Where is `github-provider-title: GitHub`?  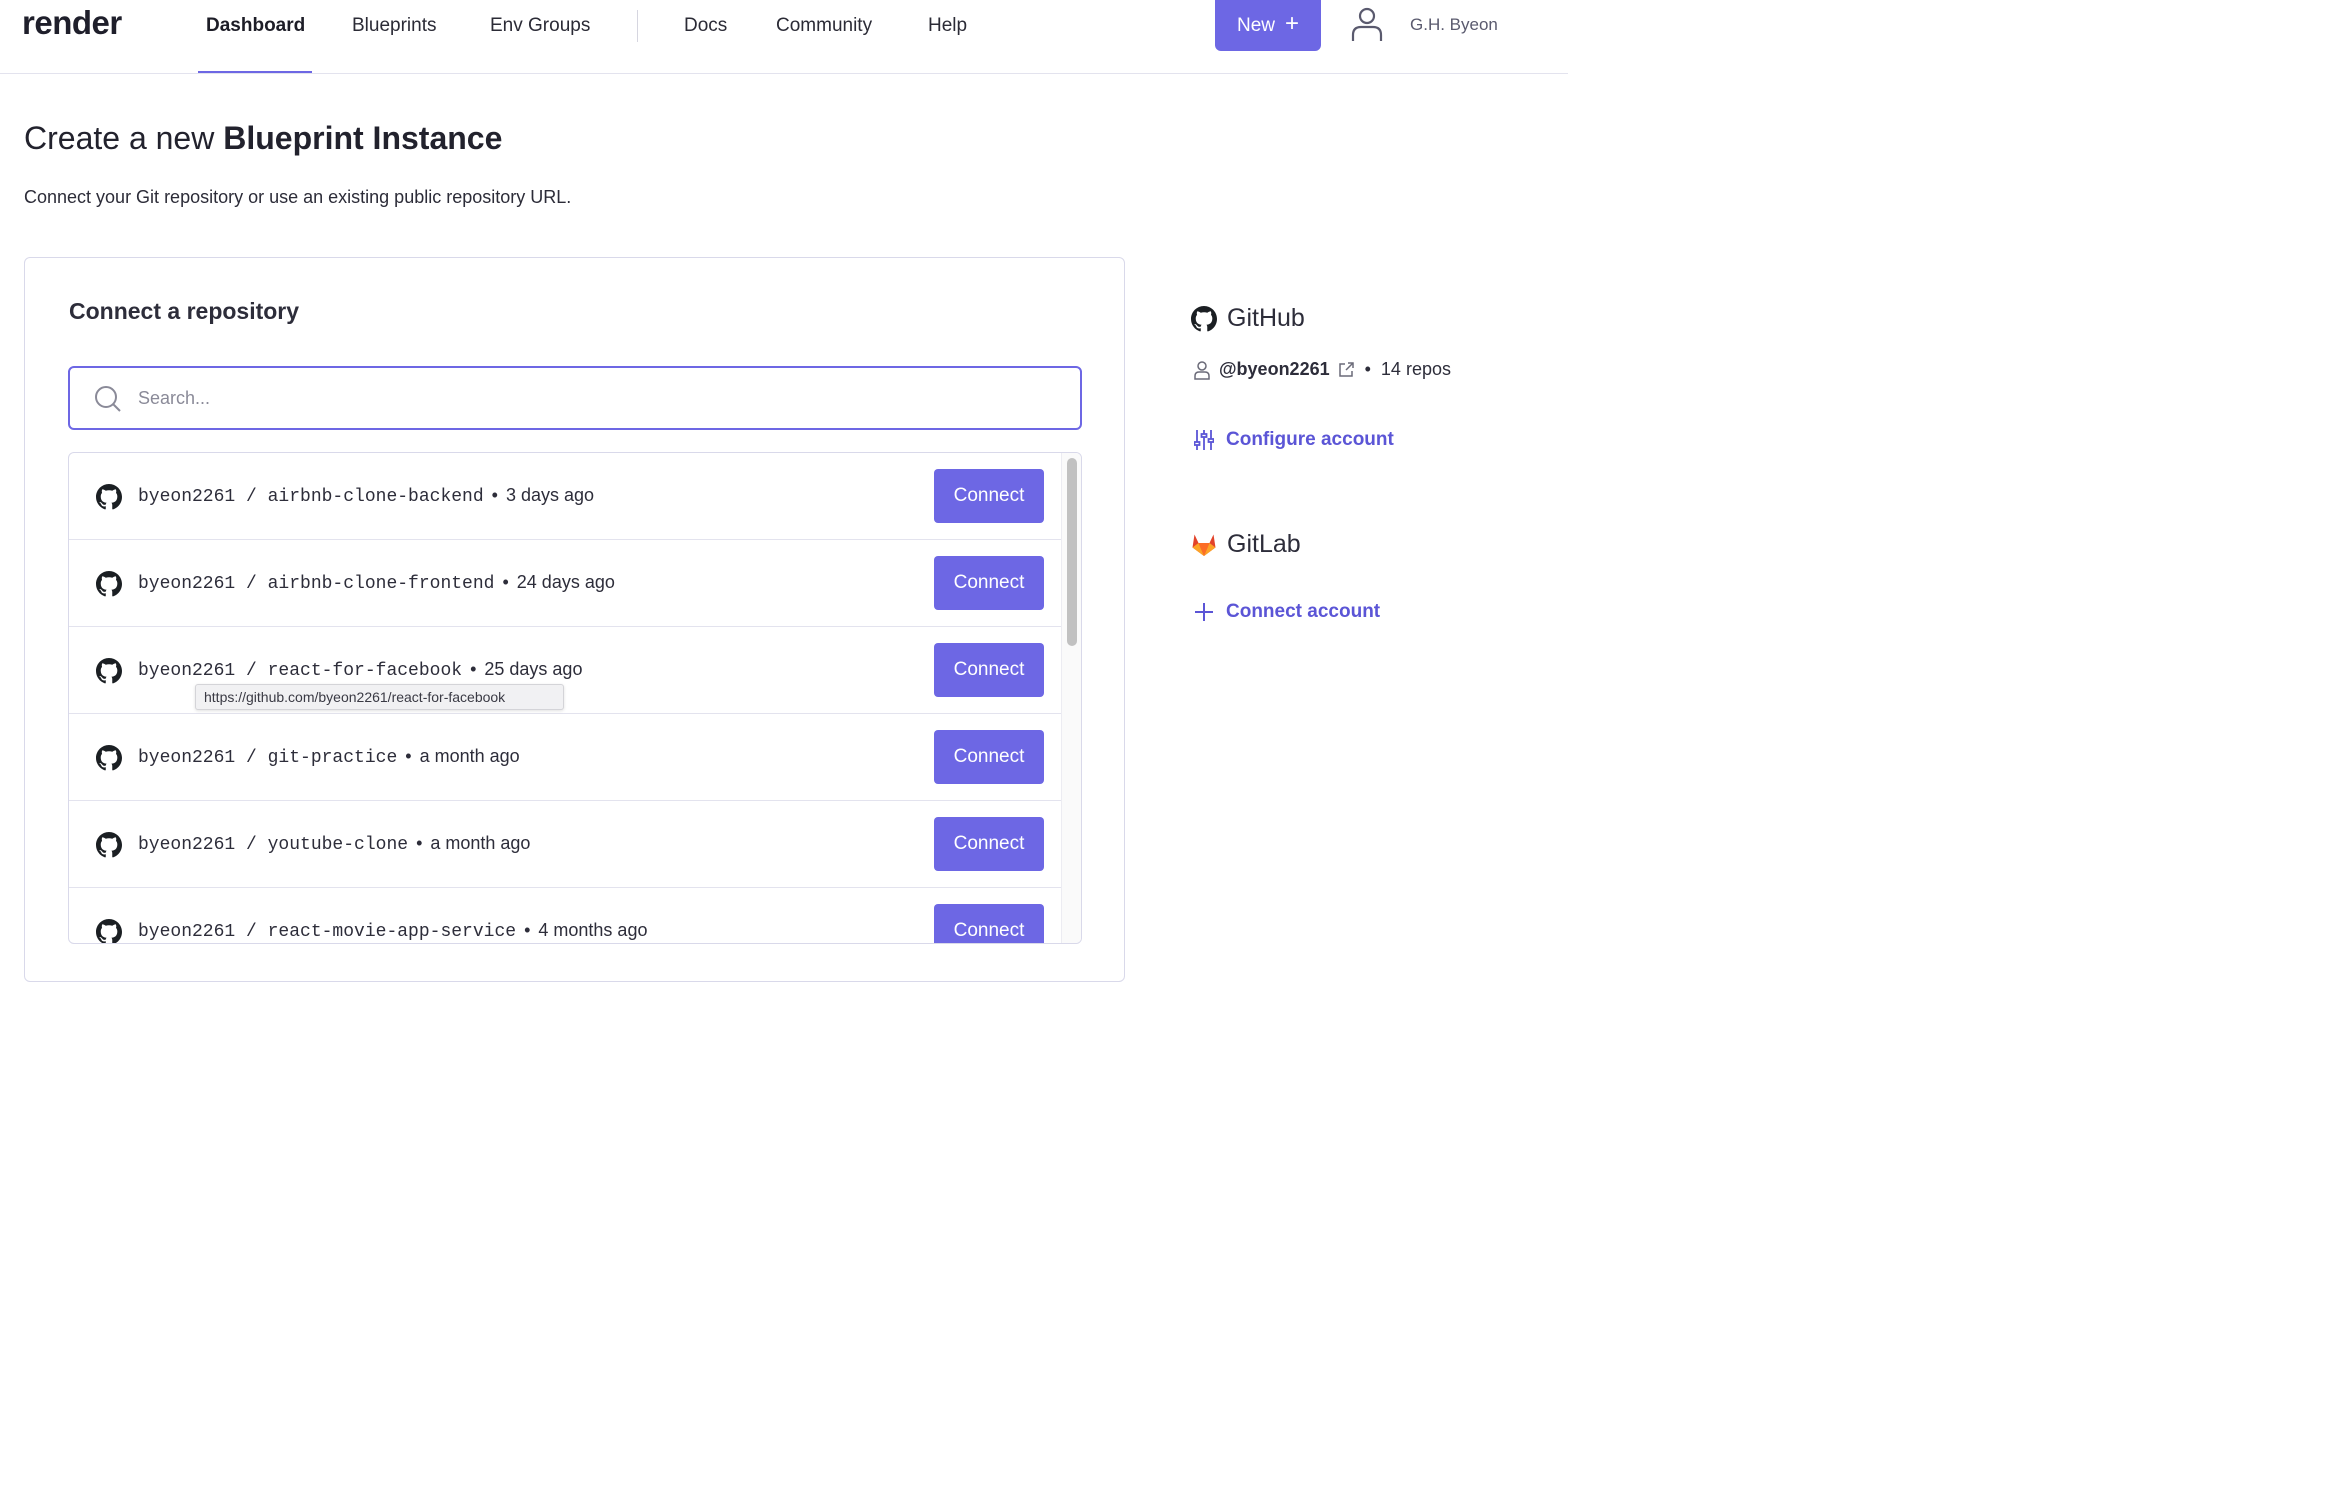
github-provider-title: GitHub is located at coordinates (1248, 318).